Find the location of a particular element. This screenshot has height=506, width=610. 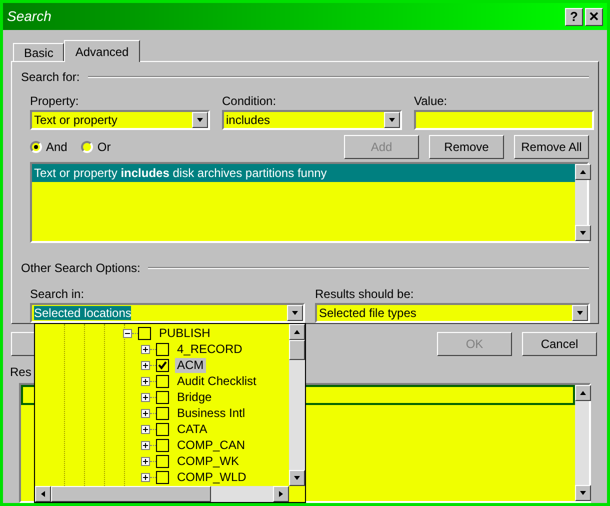

group-heading: Other Search Options: is located at coordinates (80, 268).